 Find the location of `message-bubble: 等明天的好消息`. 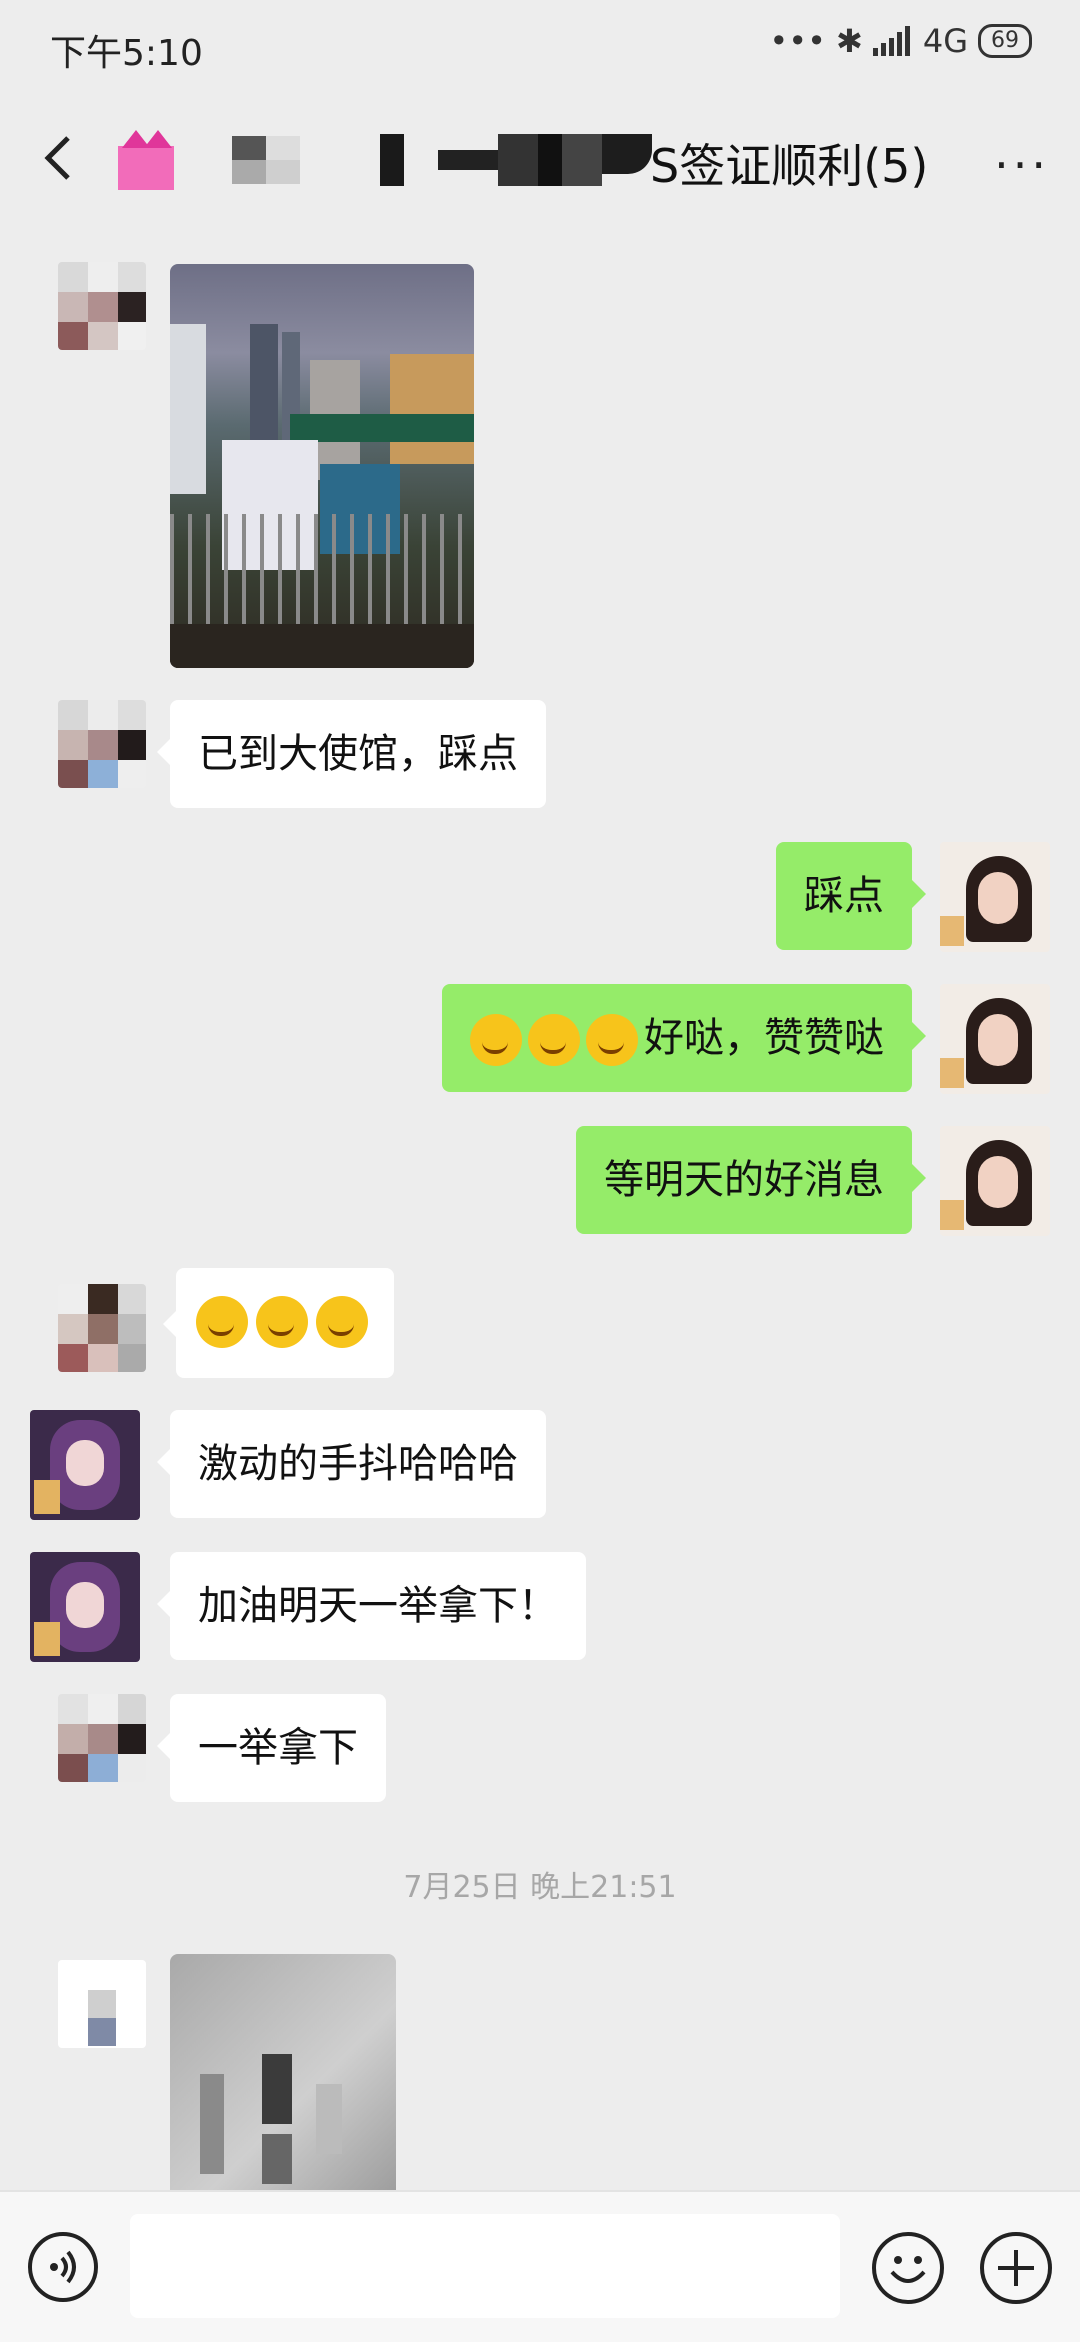

message-bubble: 等明天的好消息 is located at coordinates (744, 1180).